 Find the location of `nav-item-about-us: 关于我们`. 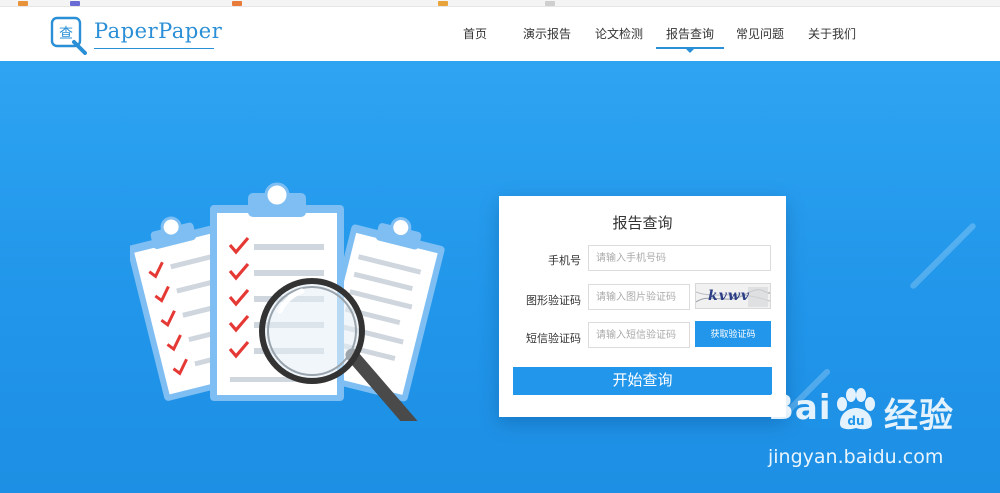

nav-item-about-us: 关于我们 is located at coordinates (832, 34).